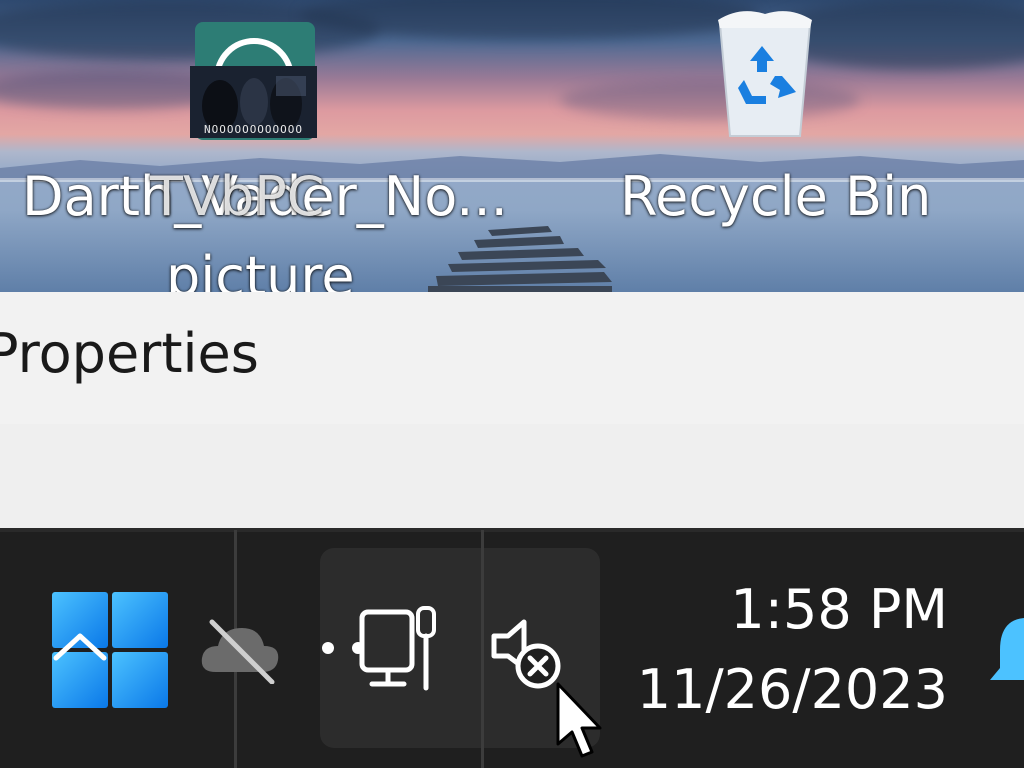 This screenshot has height=768, width=1024. Describe the element at coordinates (482, 649) in the screenshot. I see `taskbar-divider` at that location.